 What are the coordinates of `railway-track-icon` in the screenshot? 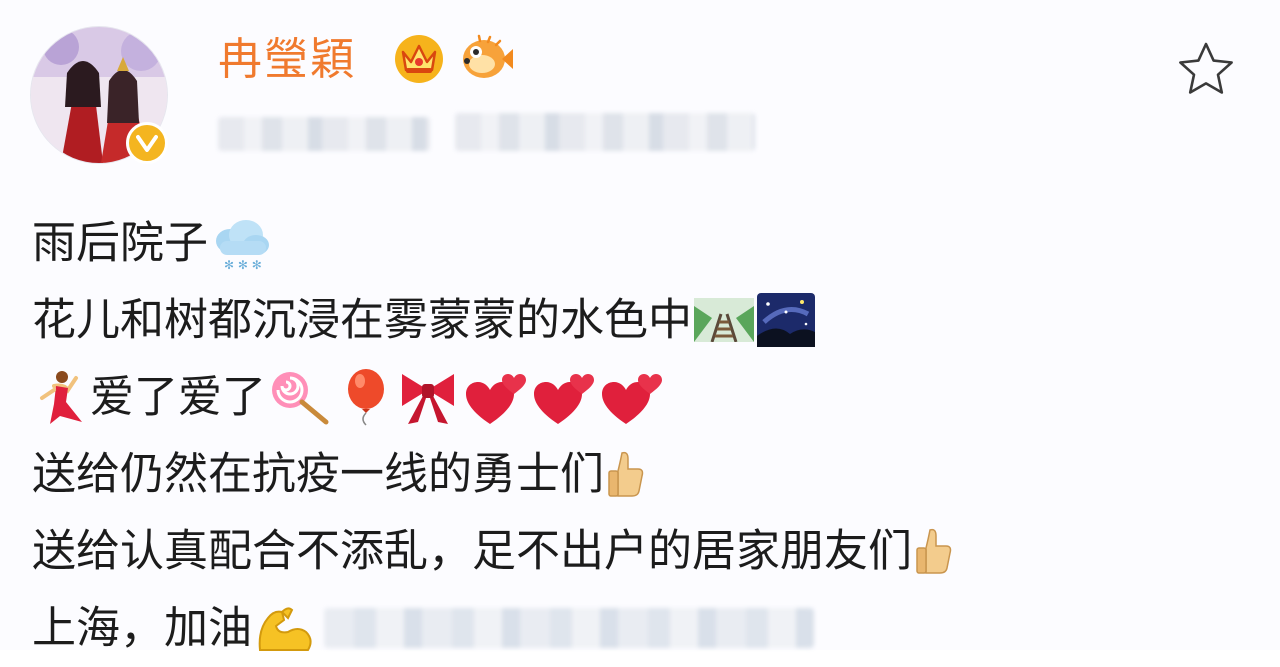 It's located at (724, 320).